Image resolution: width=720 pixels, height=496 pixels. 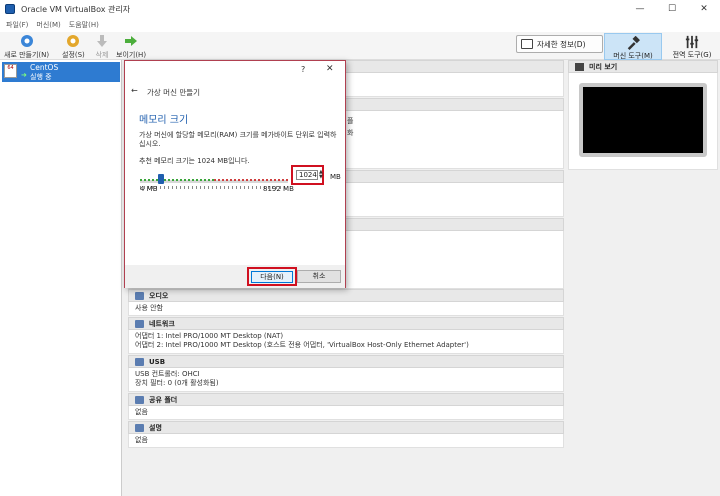 What do you see at coordinates (134, 90) in the screenshot?
I see `back-arrow-icon: ←` at bounding box center [134, 90].